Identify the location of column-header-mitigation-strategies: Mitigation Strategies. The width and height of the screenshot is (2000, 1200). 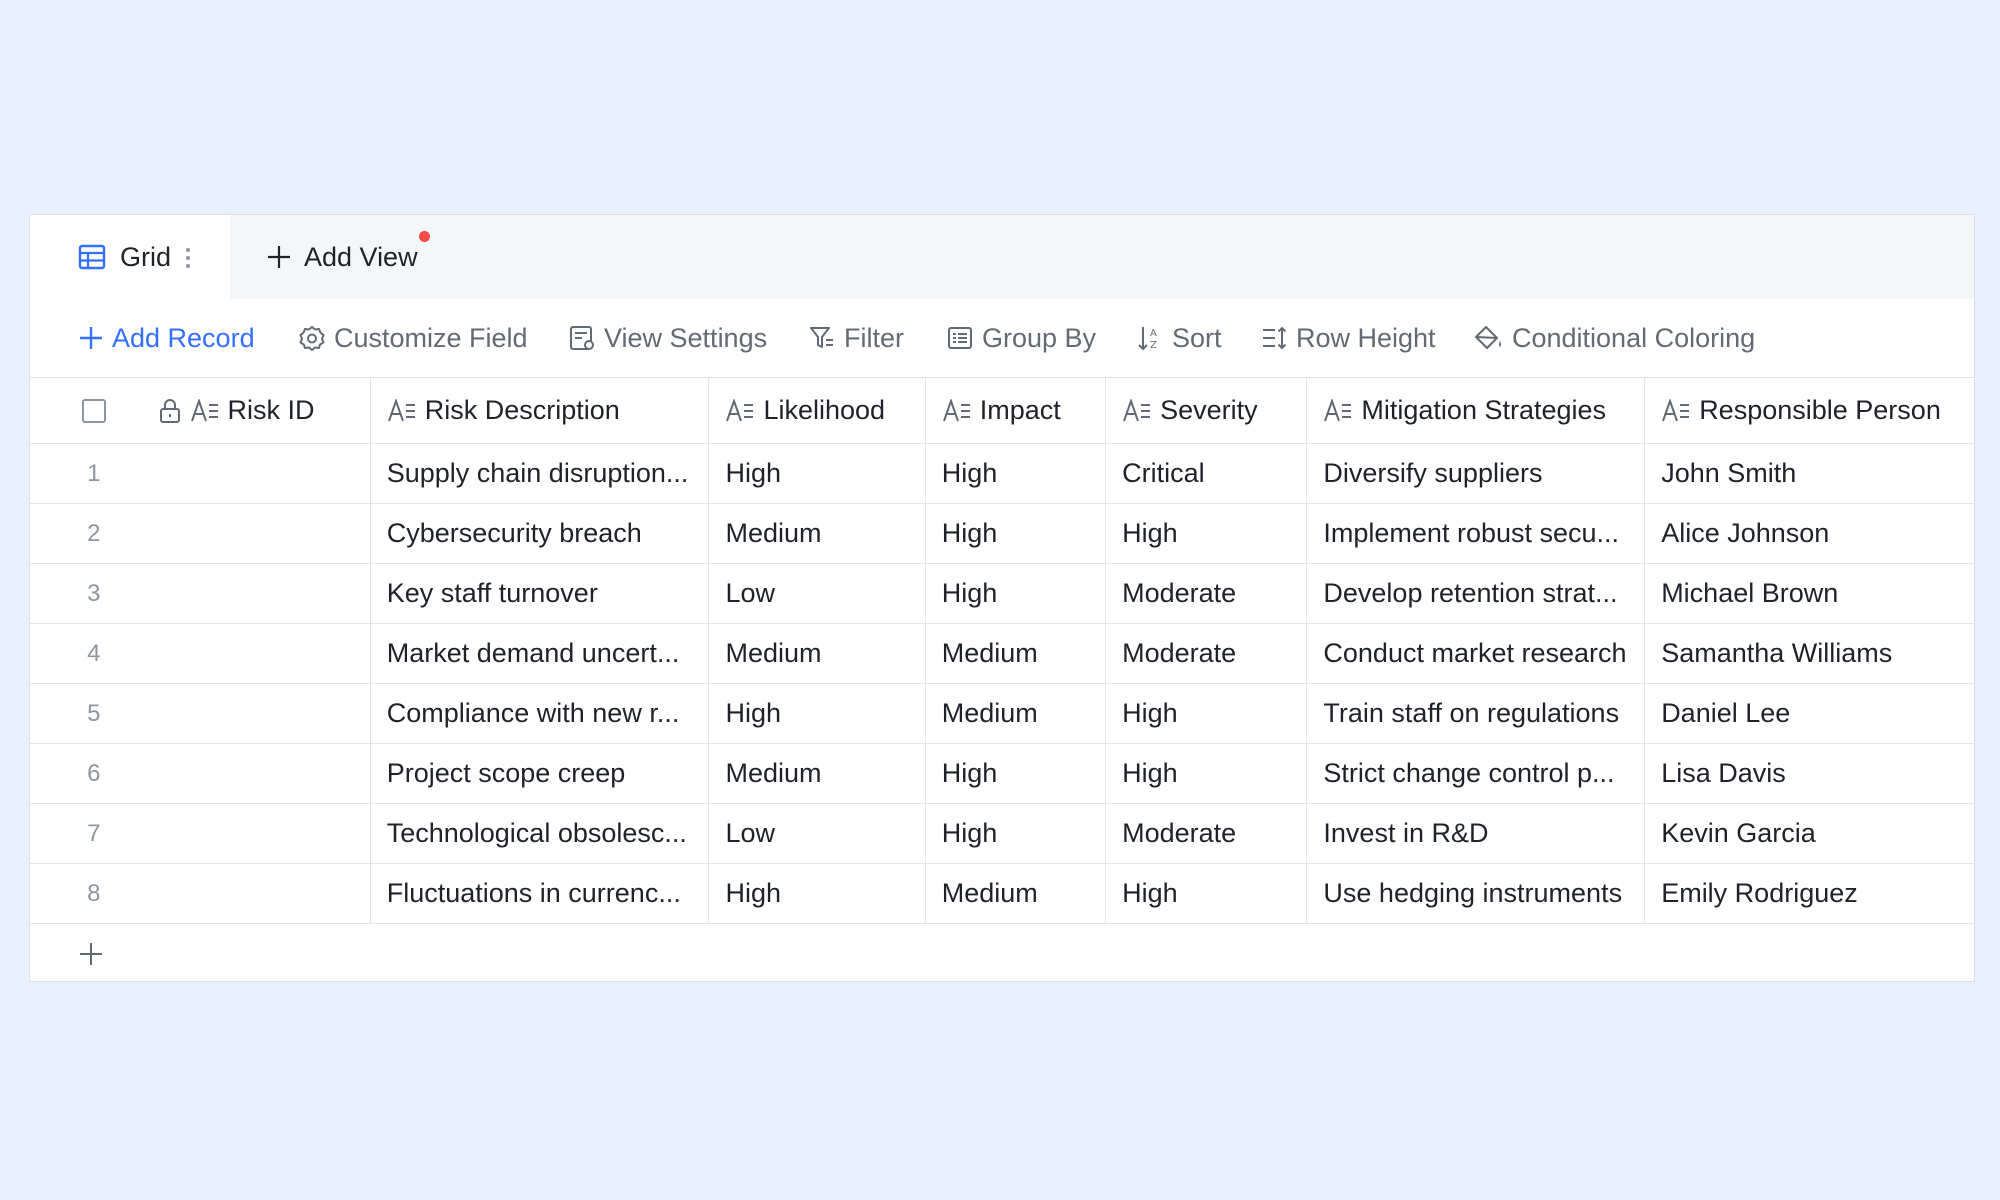
(1476, 410).